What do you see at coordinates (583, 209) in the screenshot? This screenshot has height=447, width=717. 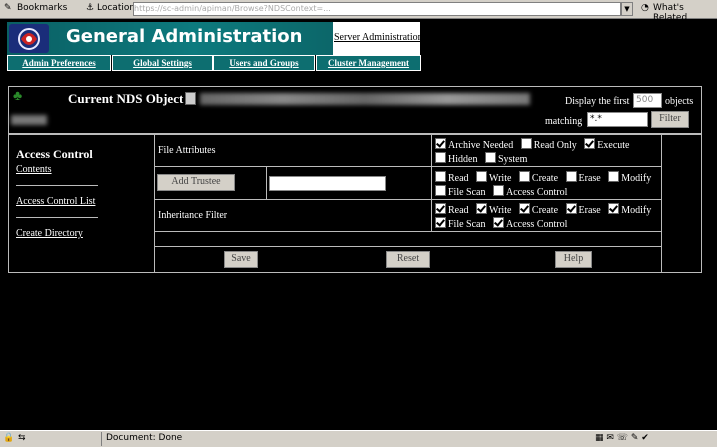 I see `inherit-erase: Erase` at bounding box center [583, 209].